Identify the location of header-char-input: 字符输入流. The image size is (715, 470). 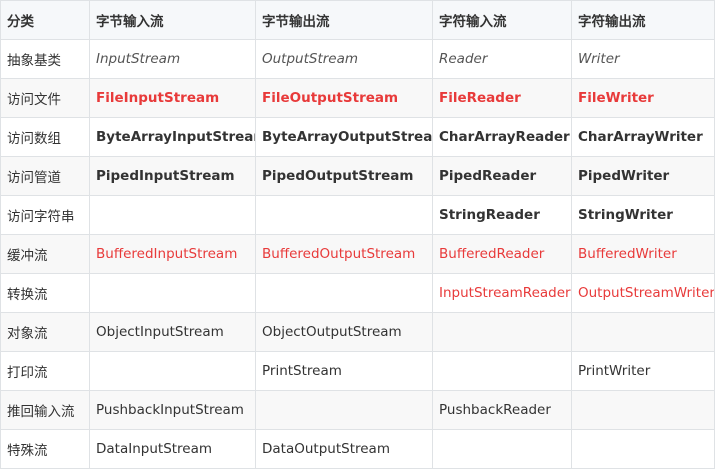
(502, 20).